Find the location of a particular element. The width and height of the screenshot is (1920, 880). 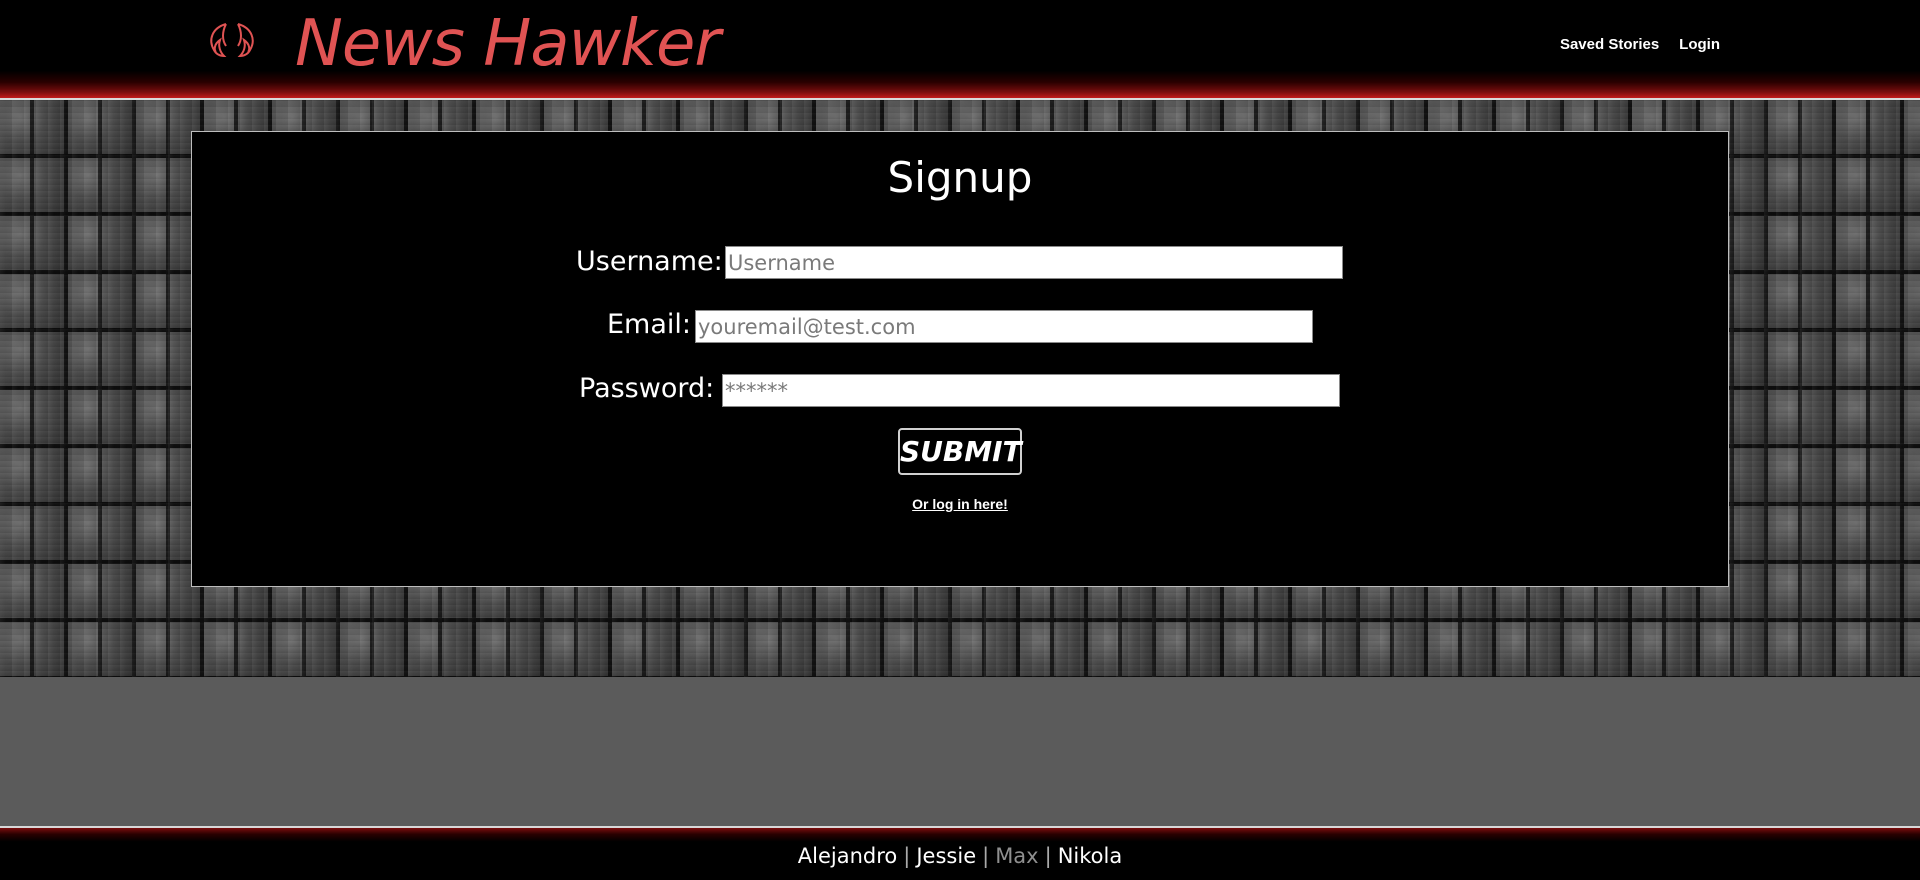

credit-nikola: Nikola is located at coordinates (1090, 856).